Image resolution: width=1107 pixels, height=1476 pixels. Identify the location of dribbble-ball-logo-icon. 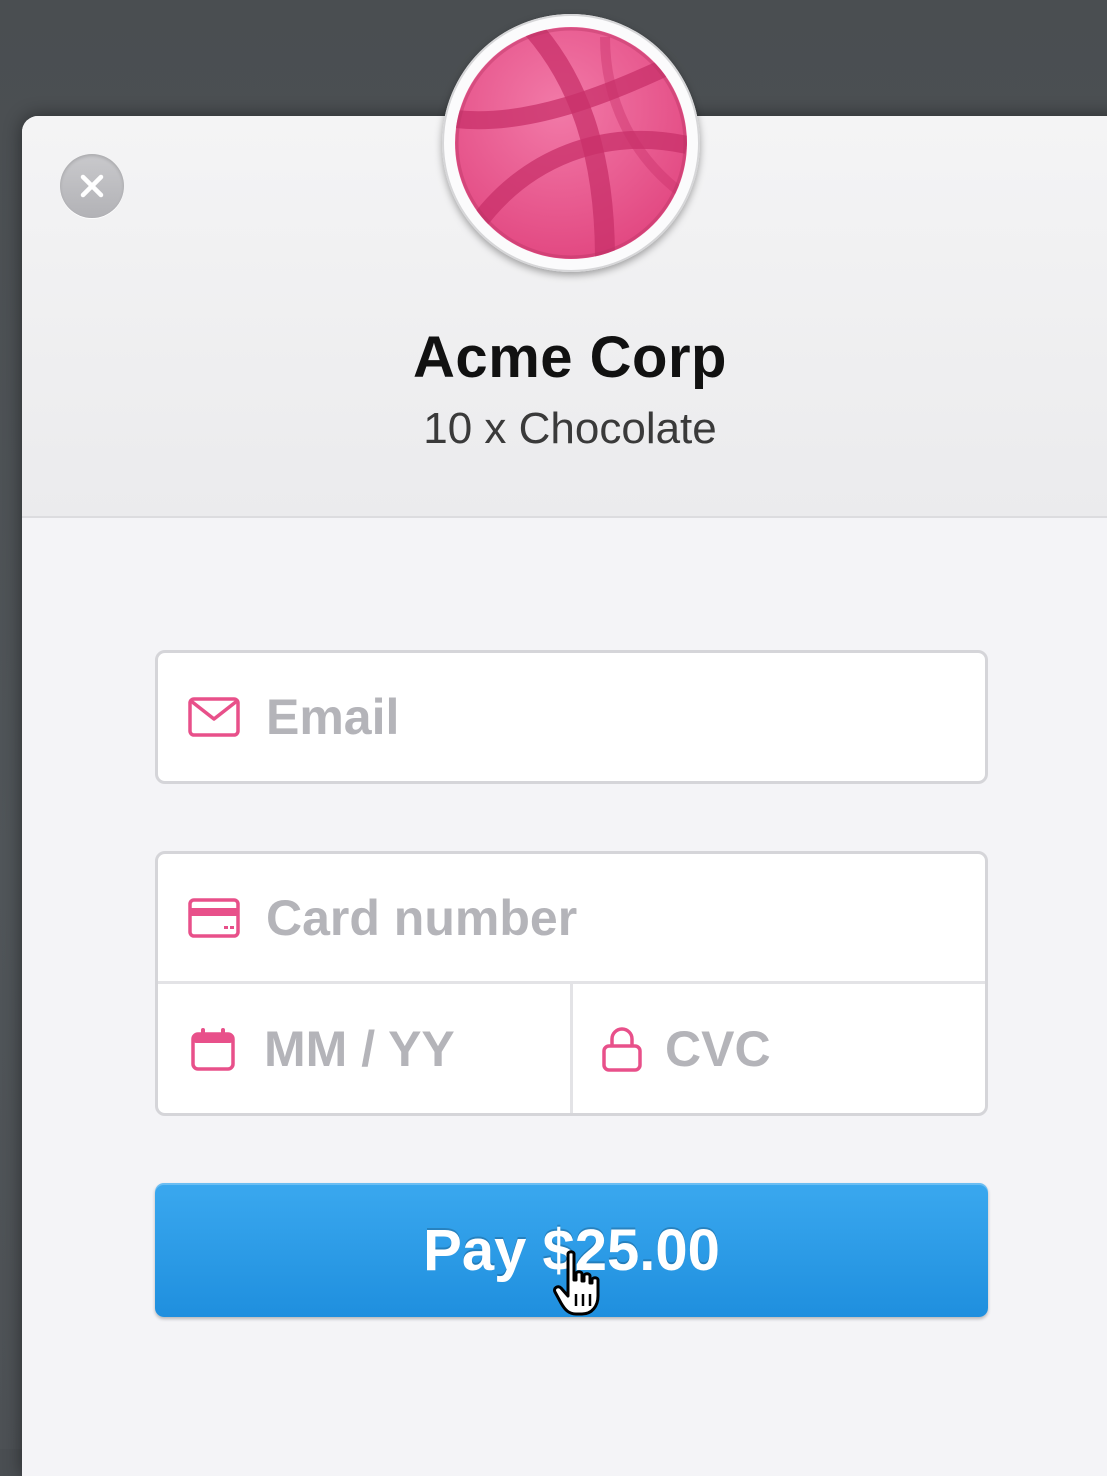
(571, 143).